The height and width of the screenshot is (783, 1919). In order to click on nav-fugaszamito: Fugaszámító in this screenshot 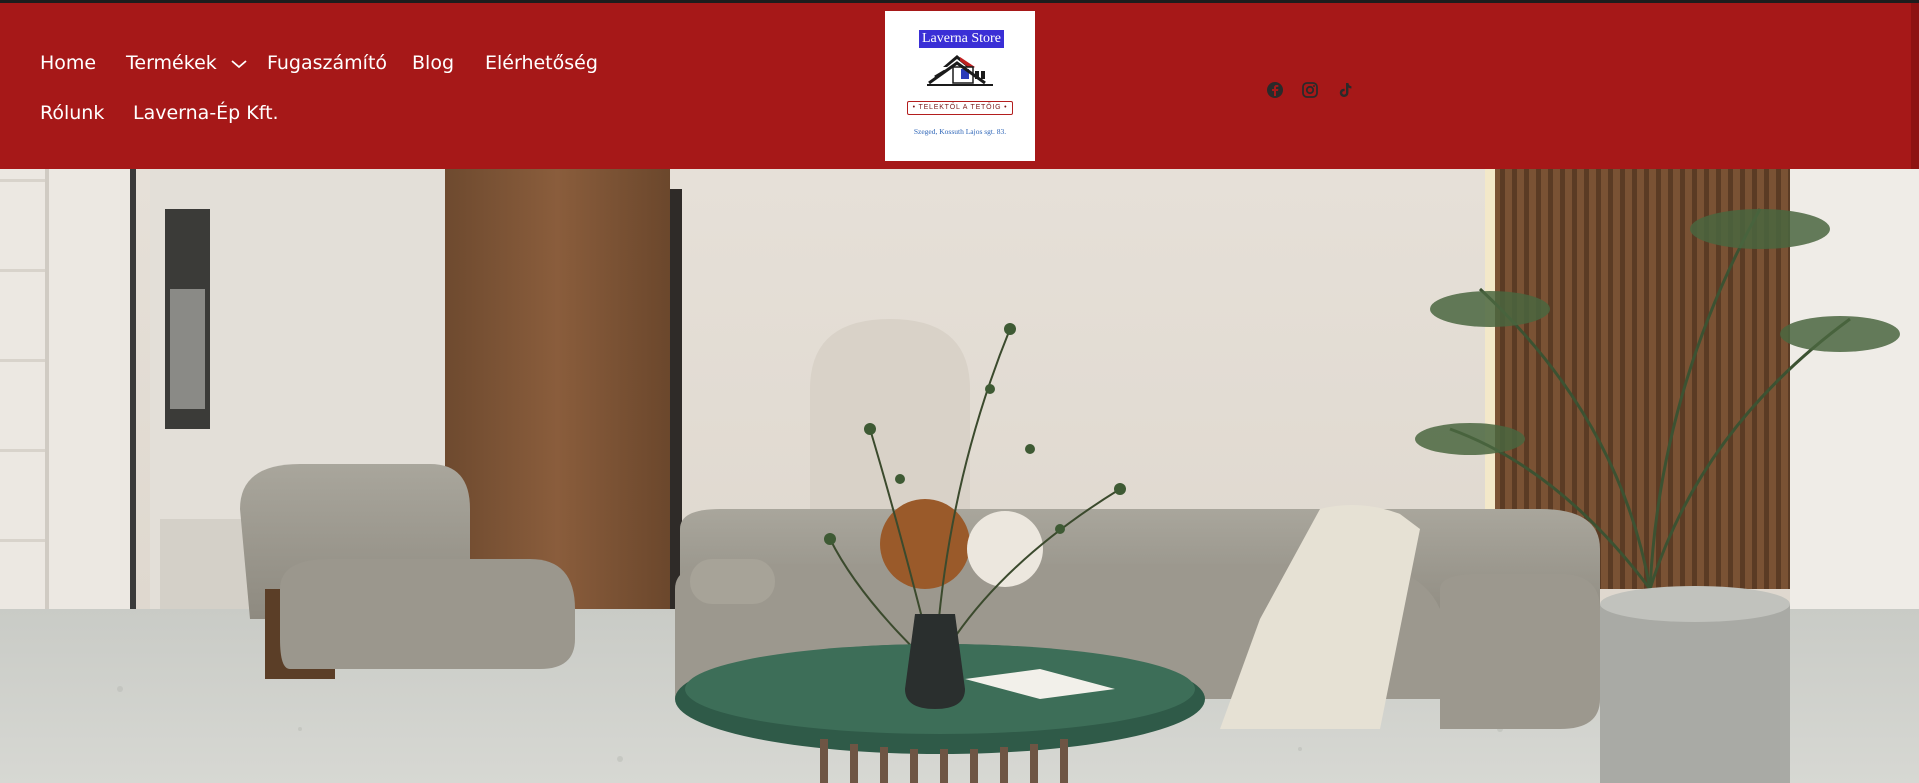, I will do `click(327, 63)`.